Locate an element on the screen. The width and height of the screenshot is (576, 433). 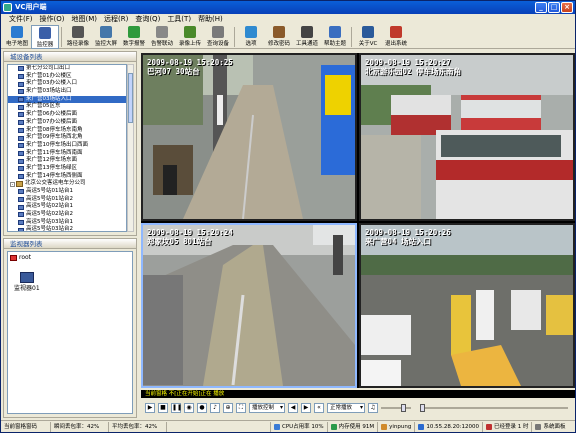
memory-icon is located at coordinates (333, 426).